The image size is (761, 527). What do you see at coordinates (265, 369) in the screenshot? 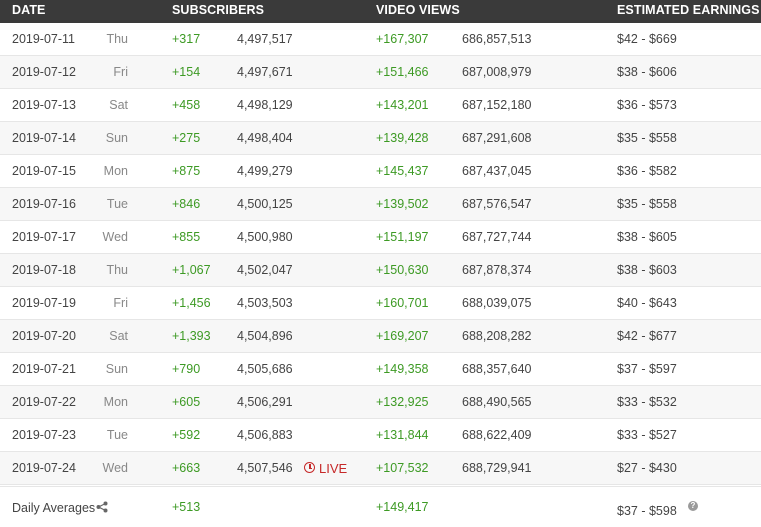
I see `row-subscriber-total: 4,505,686` at bounding box center [265, 369].